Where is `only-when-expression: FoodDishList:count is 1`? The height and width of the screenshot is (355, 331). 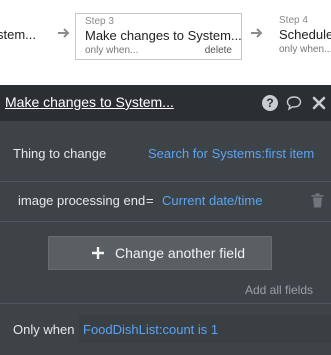
only-when-expression: FoodDishList:count is 1 is located at coordinates (150, 329).